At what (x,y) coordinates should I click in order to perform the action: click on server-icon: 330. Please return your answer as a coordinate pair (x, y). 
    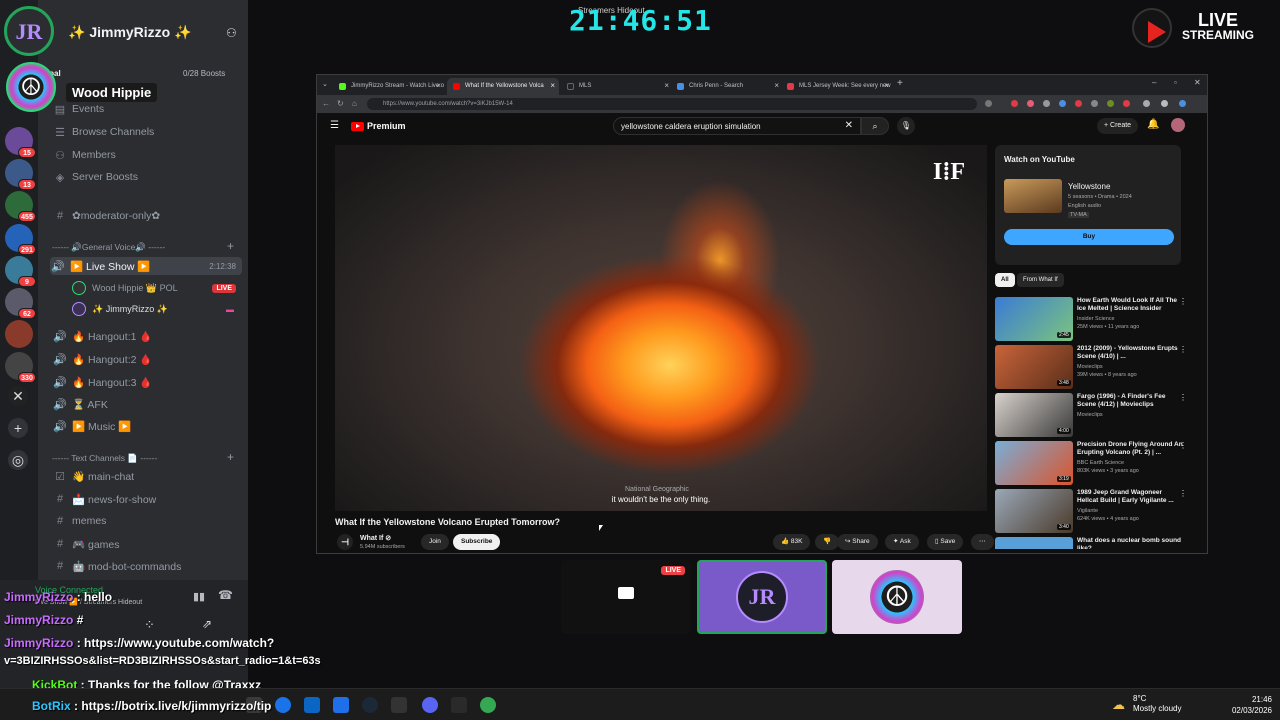
    Looking at the image, I should click on (20, 367).